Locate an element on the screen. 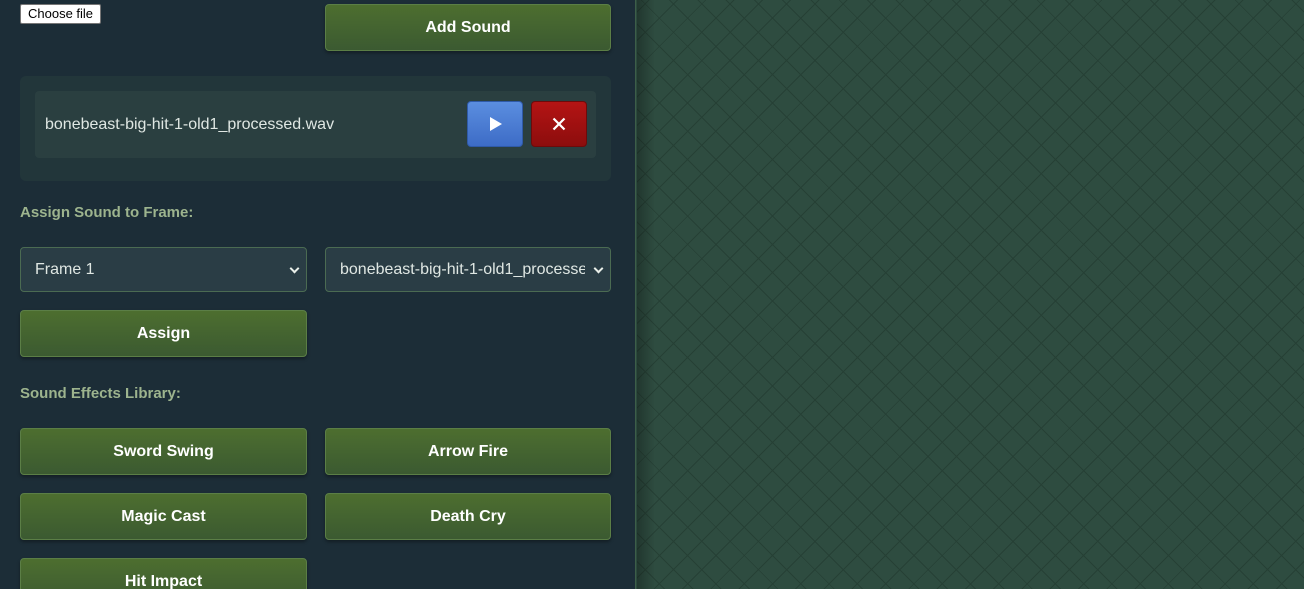  assign-button: Assign is located at coordinates (163, 333).